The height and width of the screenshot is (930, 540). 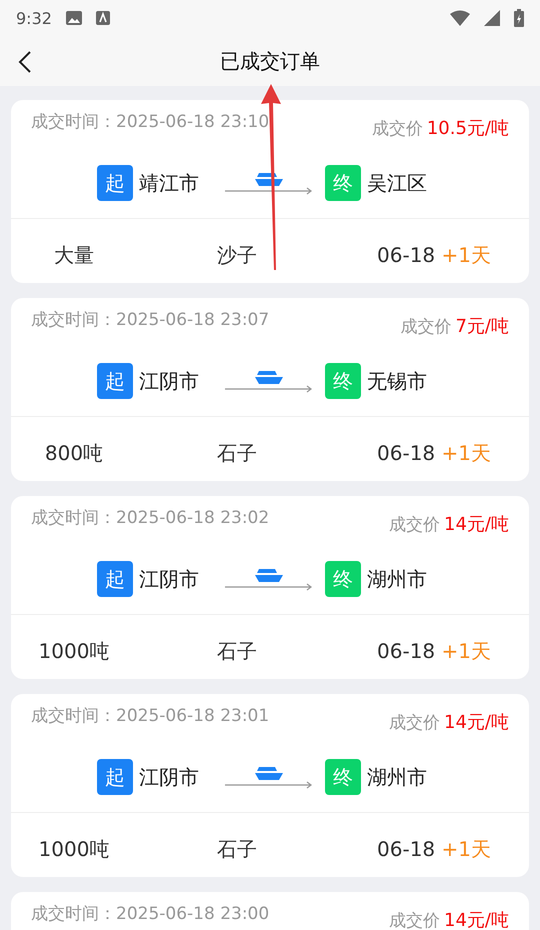 What do you see at coordinates (150, 518) in the screenshot?
I see `deal-time: 成交时间：2025-06-18 23:02` at bounding box center [150, 518].